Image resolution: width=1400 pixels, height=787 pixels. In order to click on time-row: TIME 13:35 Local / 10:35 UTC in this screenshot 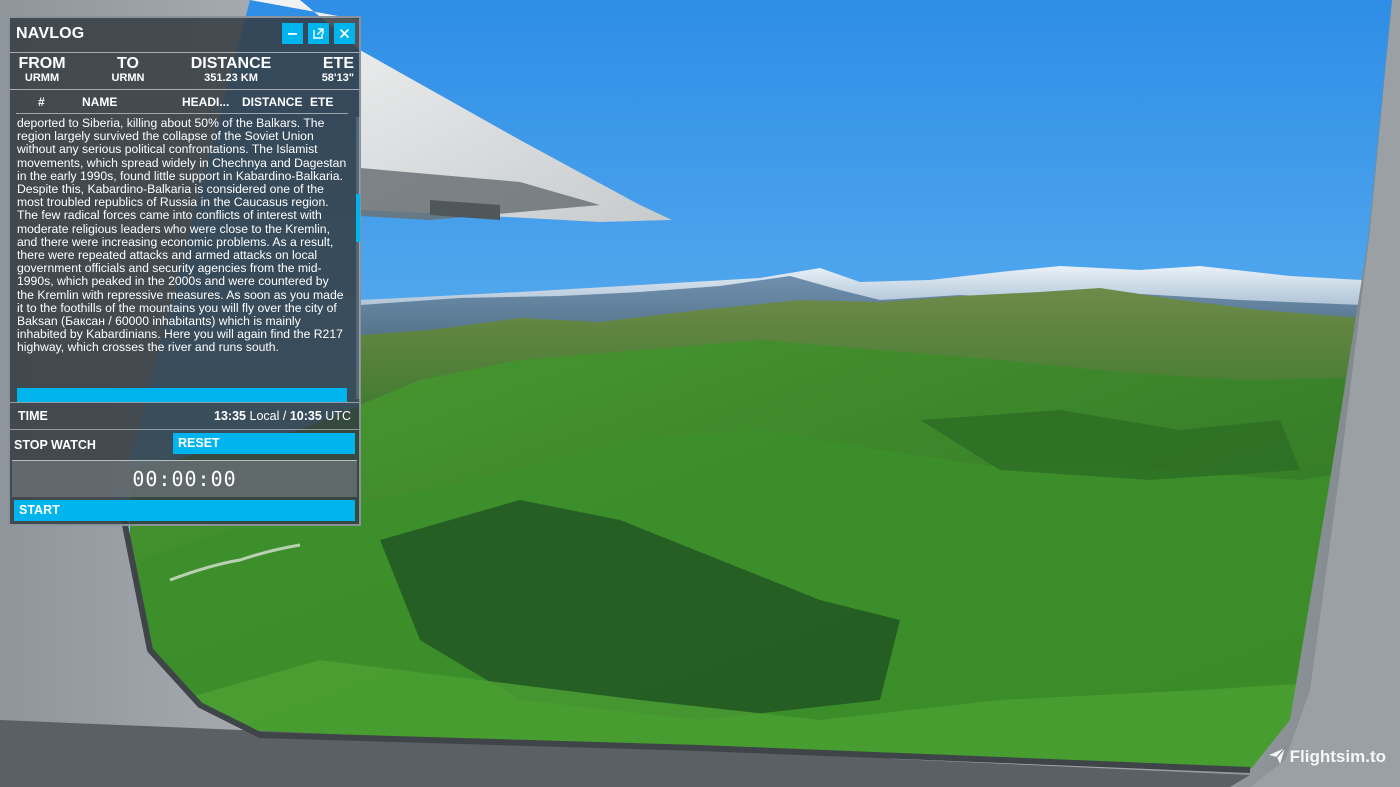, I will do `click(184, 416)`.